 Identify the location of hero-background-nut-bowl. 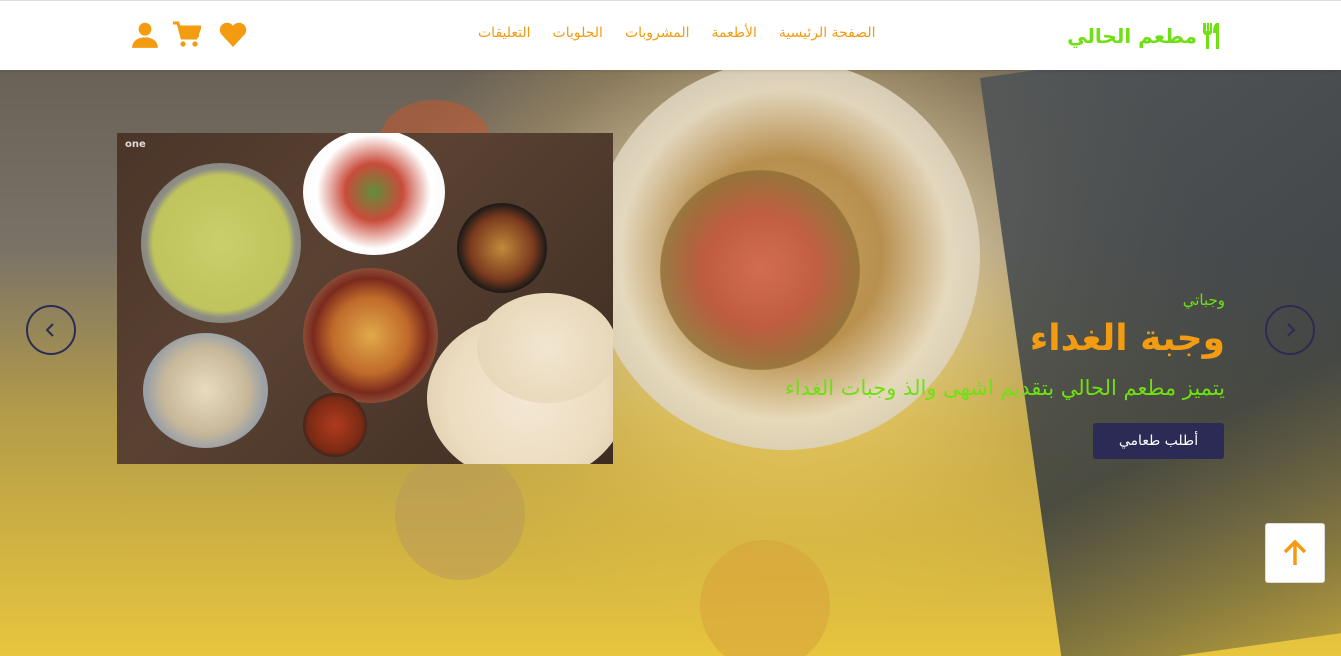
(460, 515).